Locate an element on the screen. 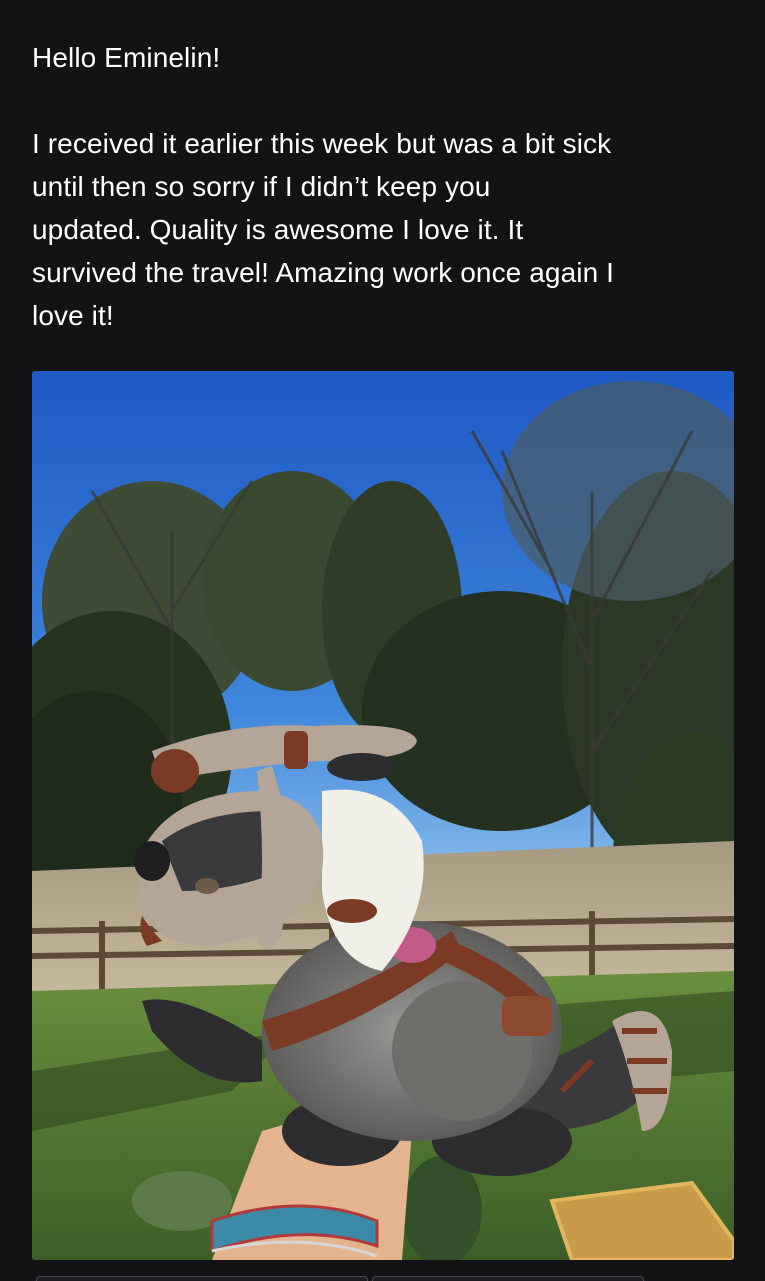  bottom-reaction-bar is located at coordinates (382, 1275).